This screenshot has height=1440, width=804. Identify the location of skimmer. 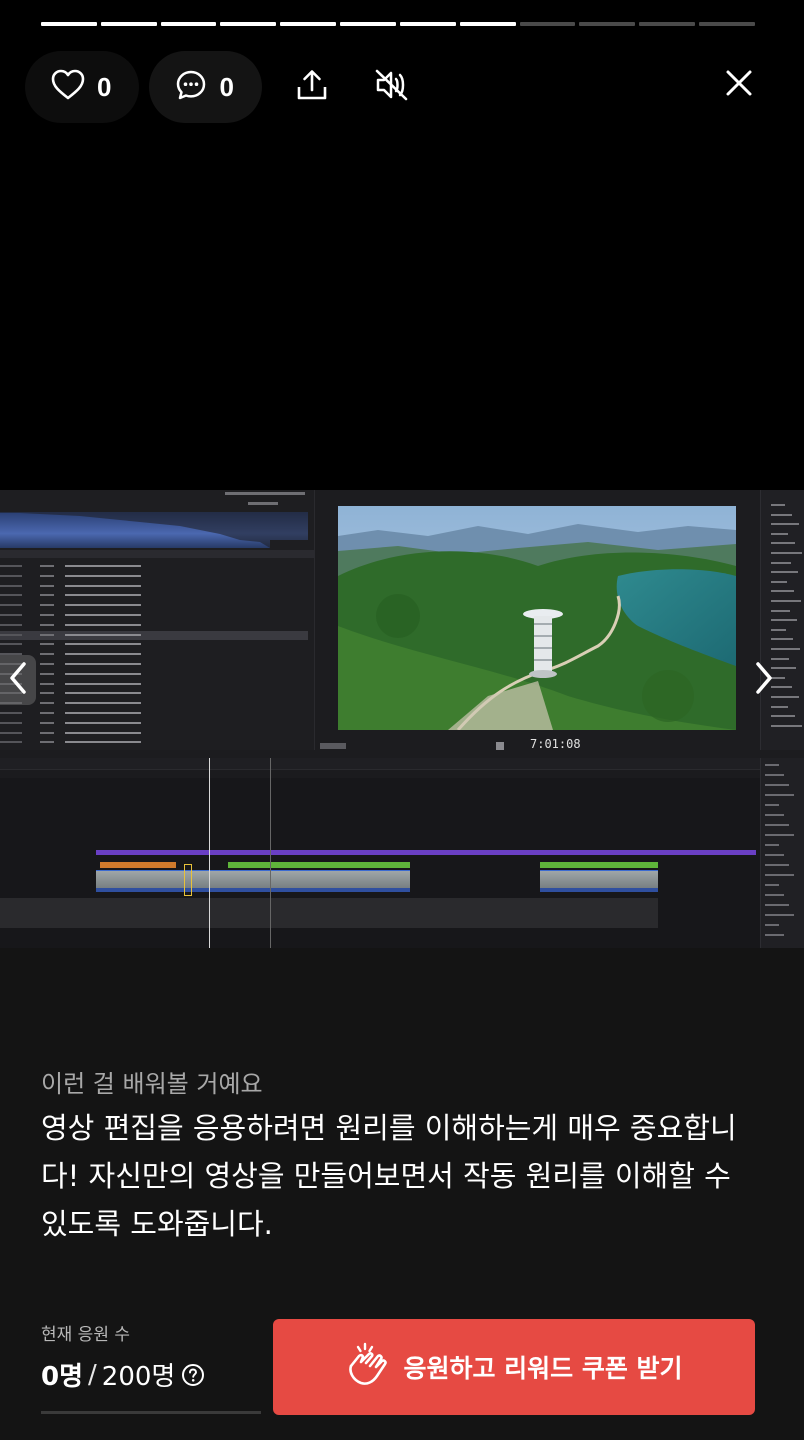
(270, 853).